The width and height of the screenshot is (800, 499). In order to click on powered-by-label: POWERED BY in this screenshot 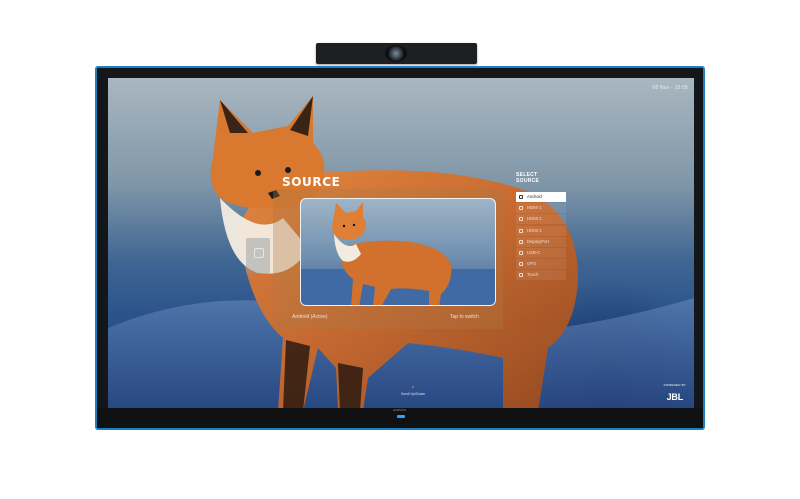, I will do `click(674, 385)`.